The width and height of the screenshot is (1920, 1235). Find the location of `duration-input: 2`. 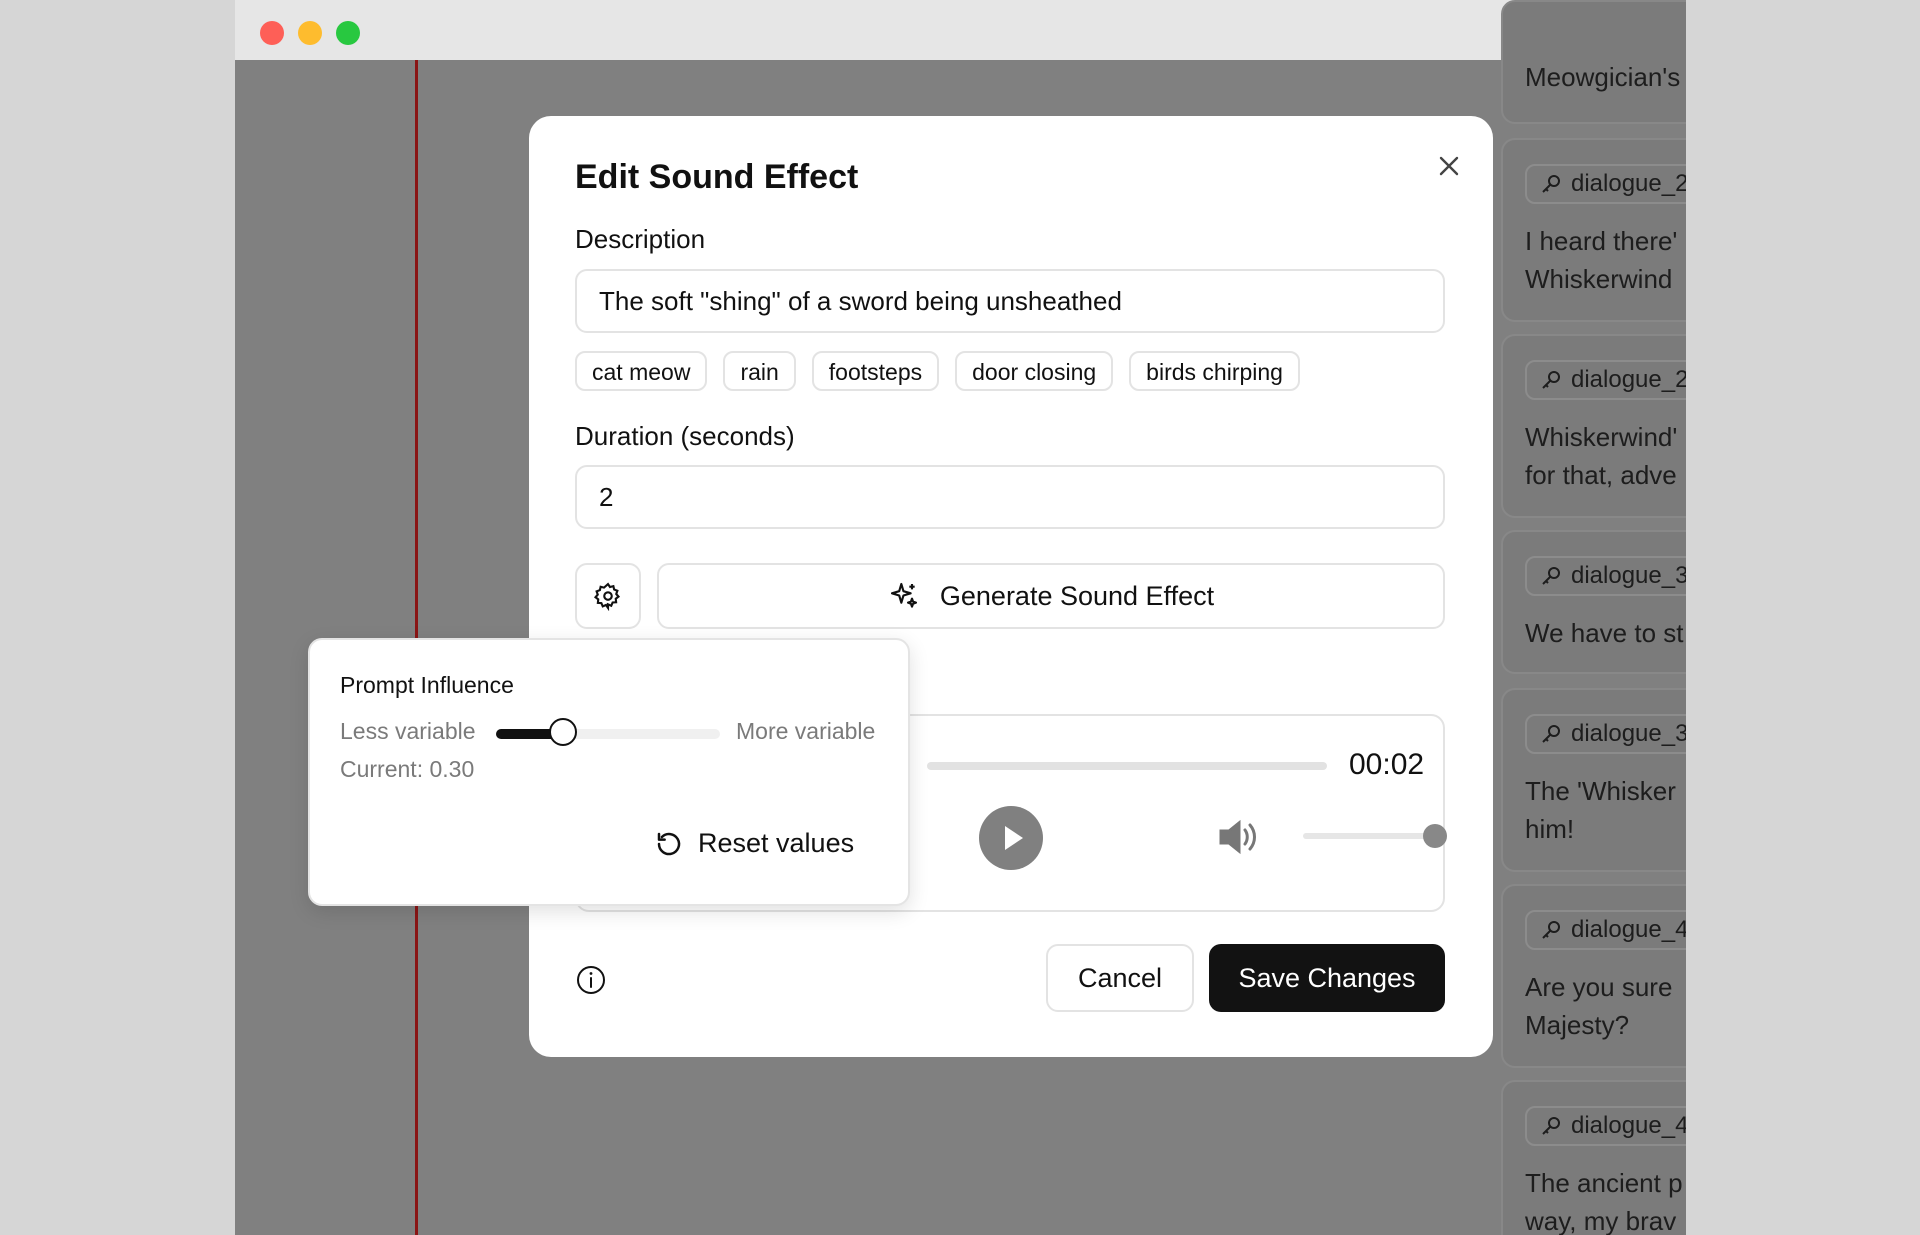

duration-input: 2 is located at coordinates (1010, 497).